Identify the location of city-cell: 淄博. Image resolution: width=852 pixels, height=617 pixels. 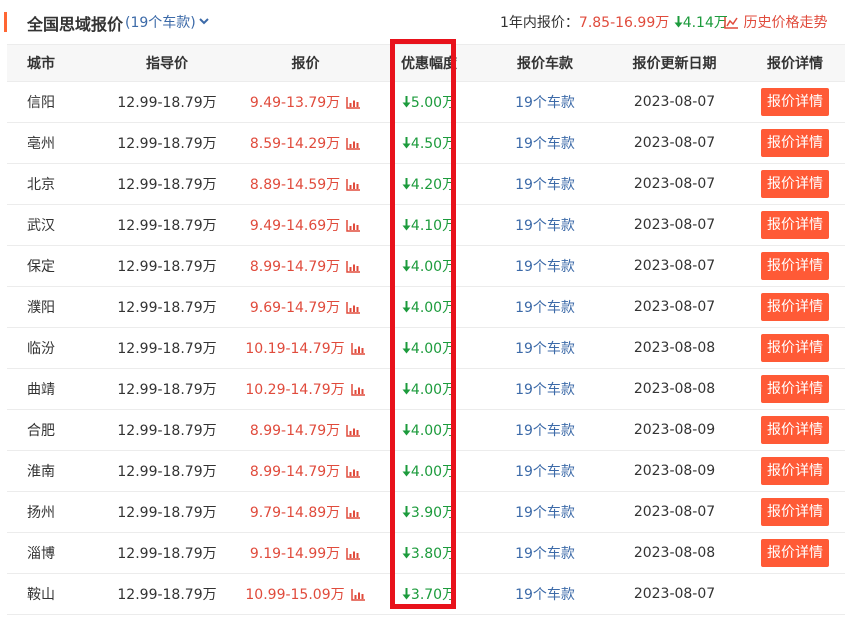
(51, 553).